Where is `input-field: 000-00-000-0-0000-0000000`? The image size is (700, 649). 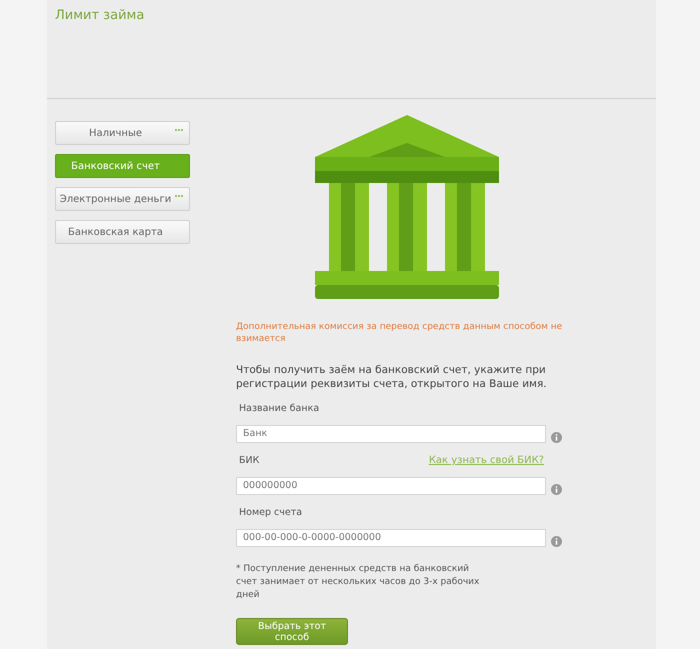 input-field: 000-00-000-0-0000-0000000 is located at coordinates (391, 537).